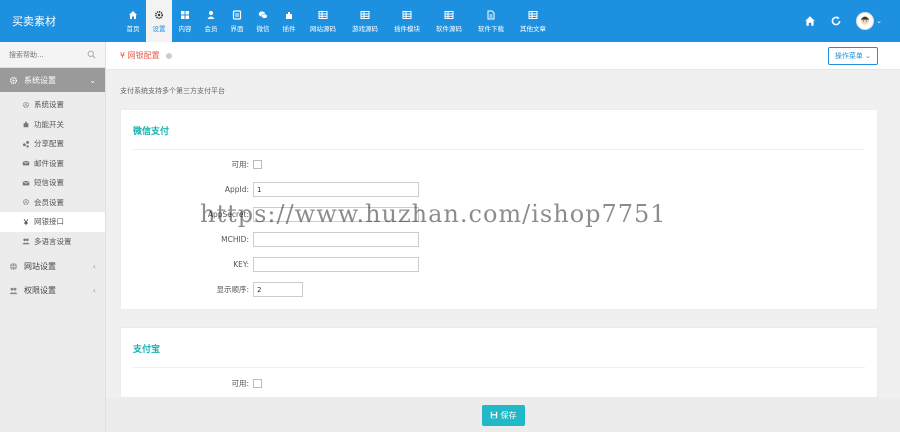  What do you see at coordinates (52, 144) in the screenshot?
I see `sidebar-item-share: 分享配置` at bounding box center [52, 144].